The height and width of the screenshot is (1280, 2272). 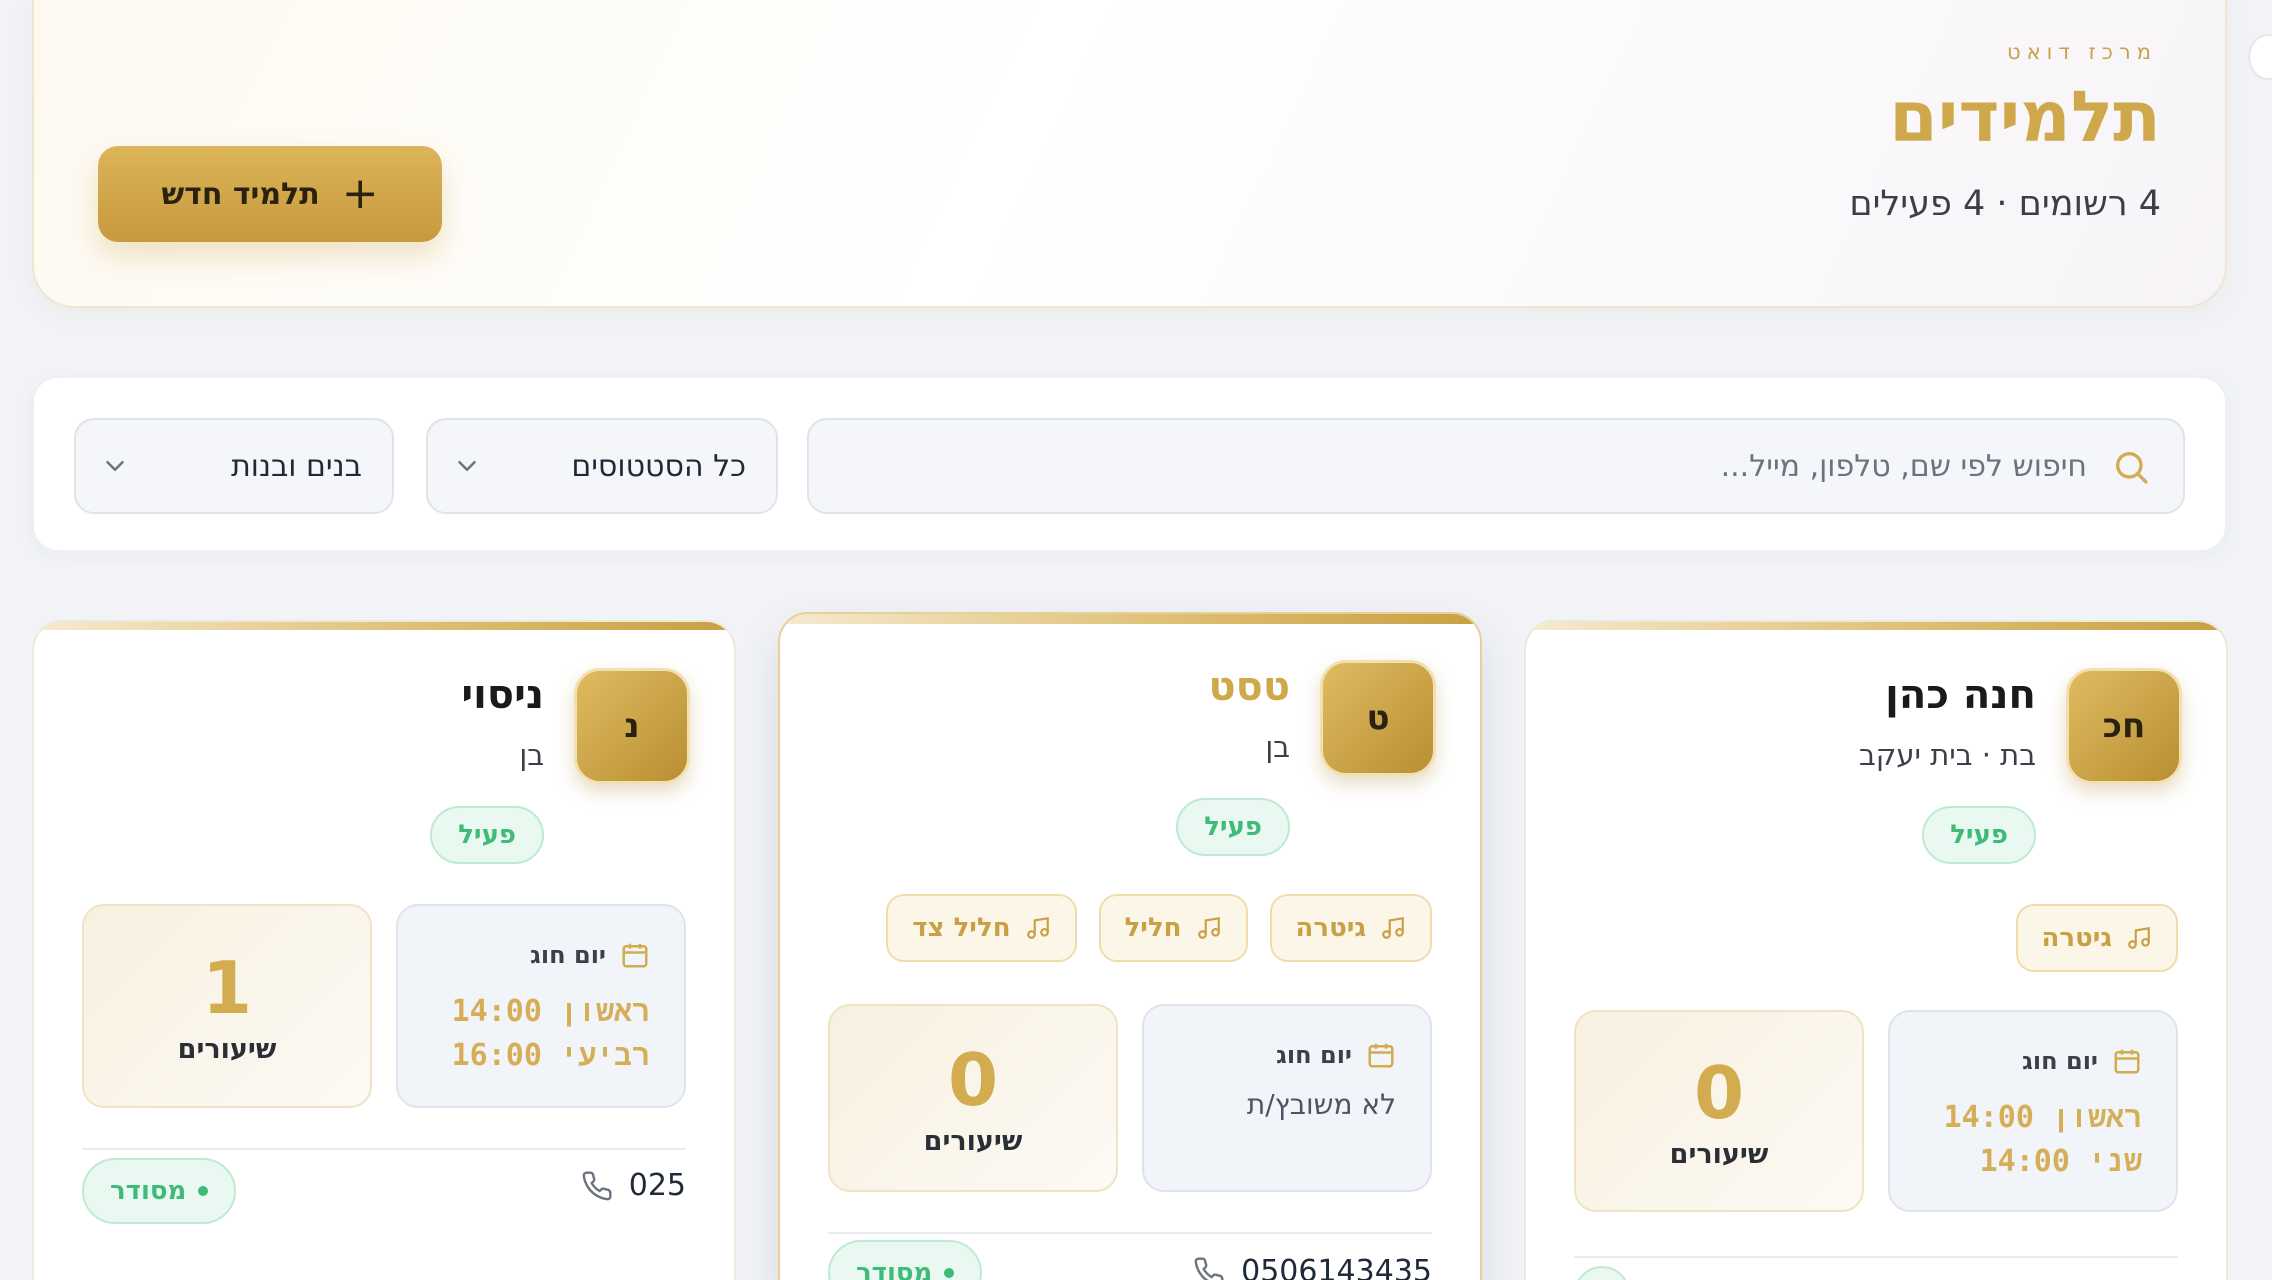 What do you see at coordinates (550, 1055) in the screenshot?
I see `lesson-time: רביעי 16:00` at bounding box center [550, 1055].